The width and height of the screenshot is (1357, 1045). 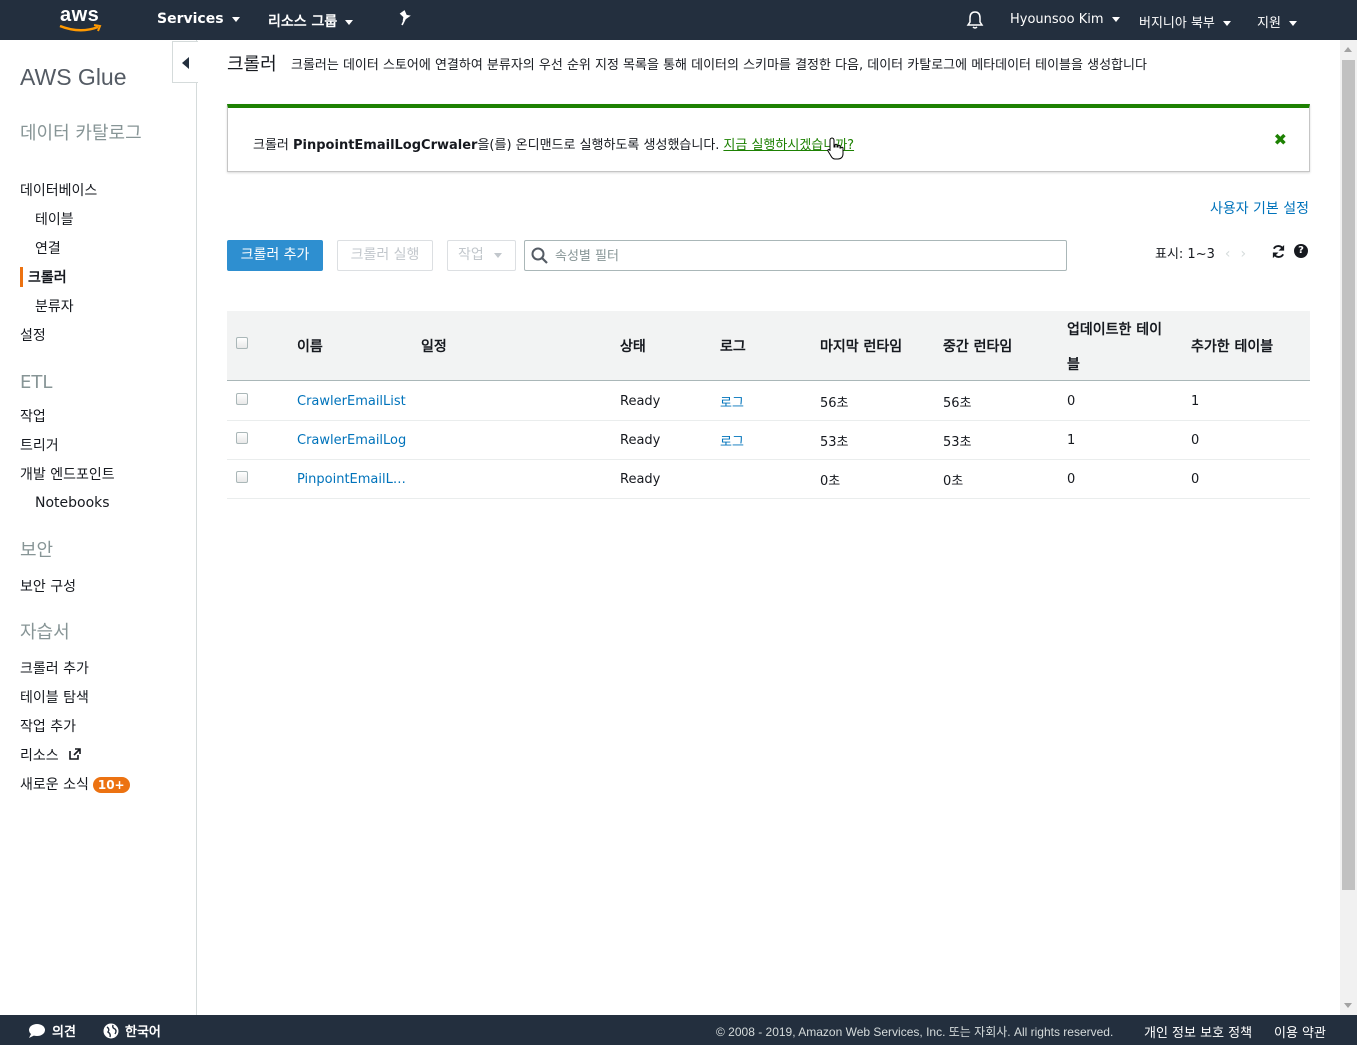 I want to click on column-header-status: 상태, so click(x=633, y=346).